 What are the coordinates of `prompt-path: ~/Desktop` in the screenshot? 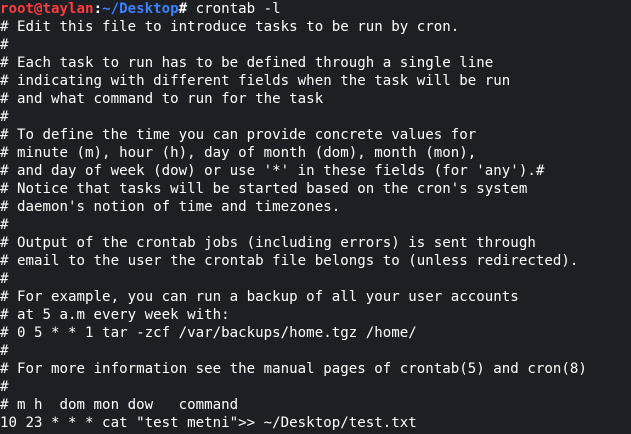 It's located at (140, 9).